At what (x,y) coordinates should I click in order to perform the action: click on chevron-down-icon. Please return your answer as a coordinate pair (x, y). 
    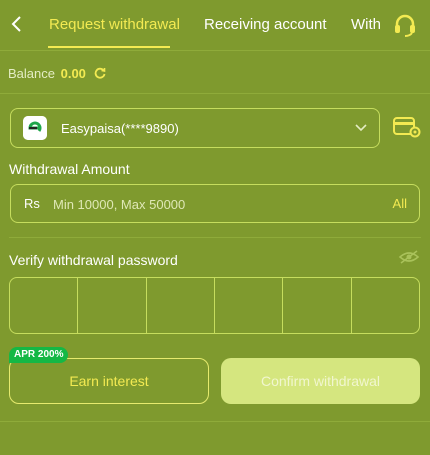
    Looking at the image, I should click on (361, 128).